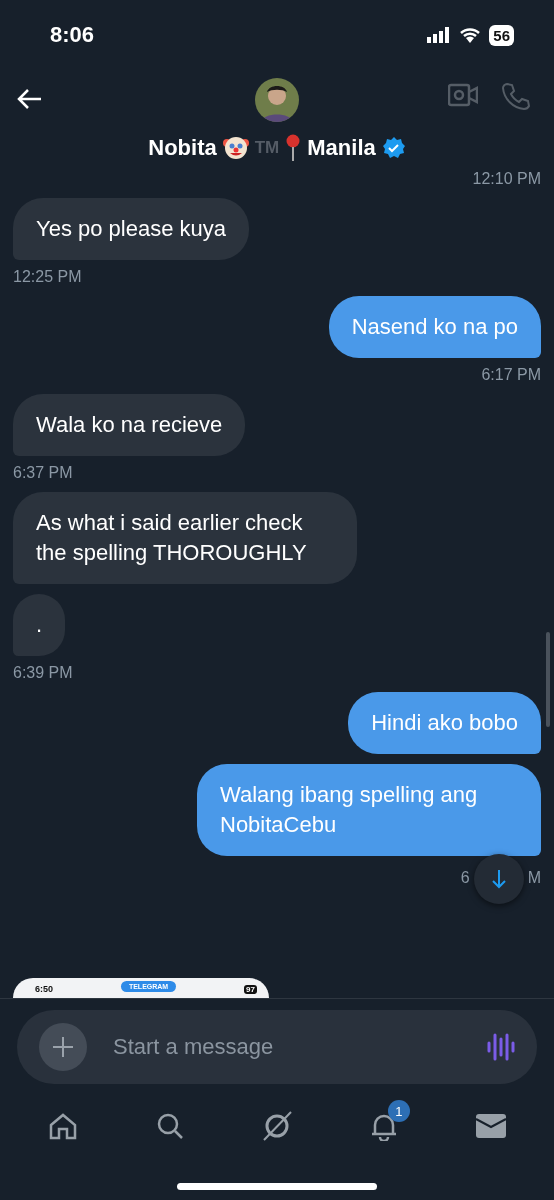 The height and width of the screenshot is (1200, 554). I want to click on screenshot-time: 6:50, so click(44, 989).